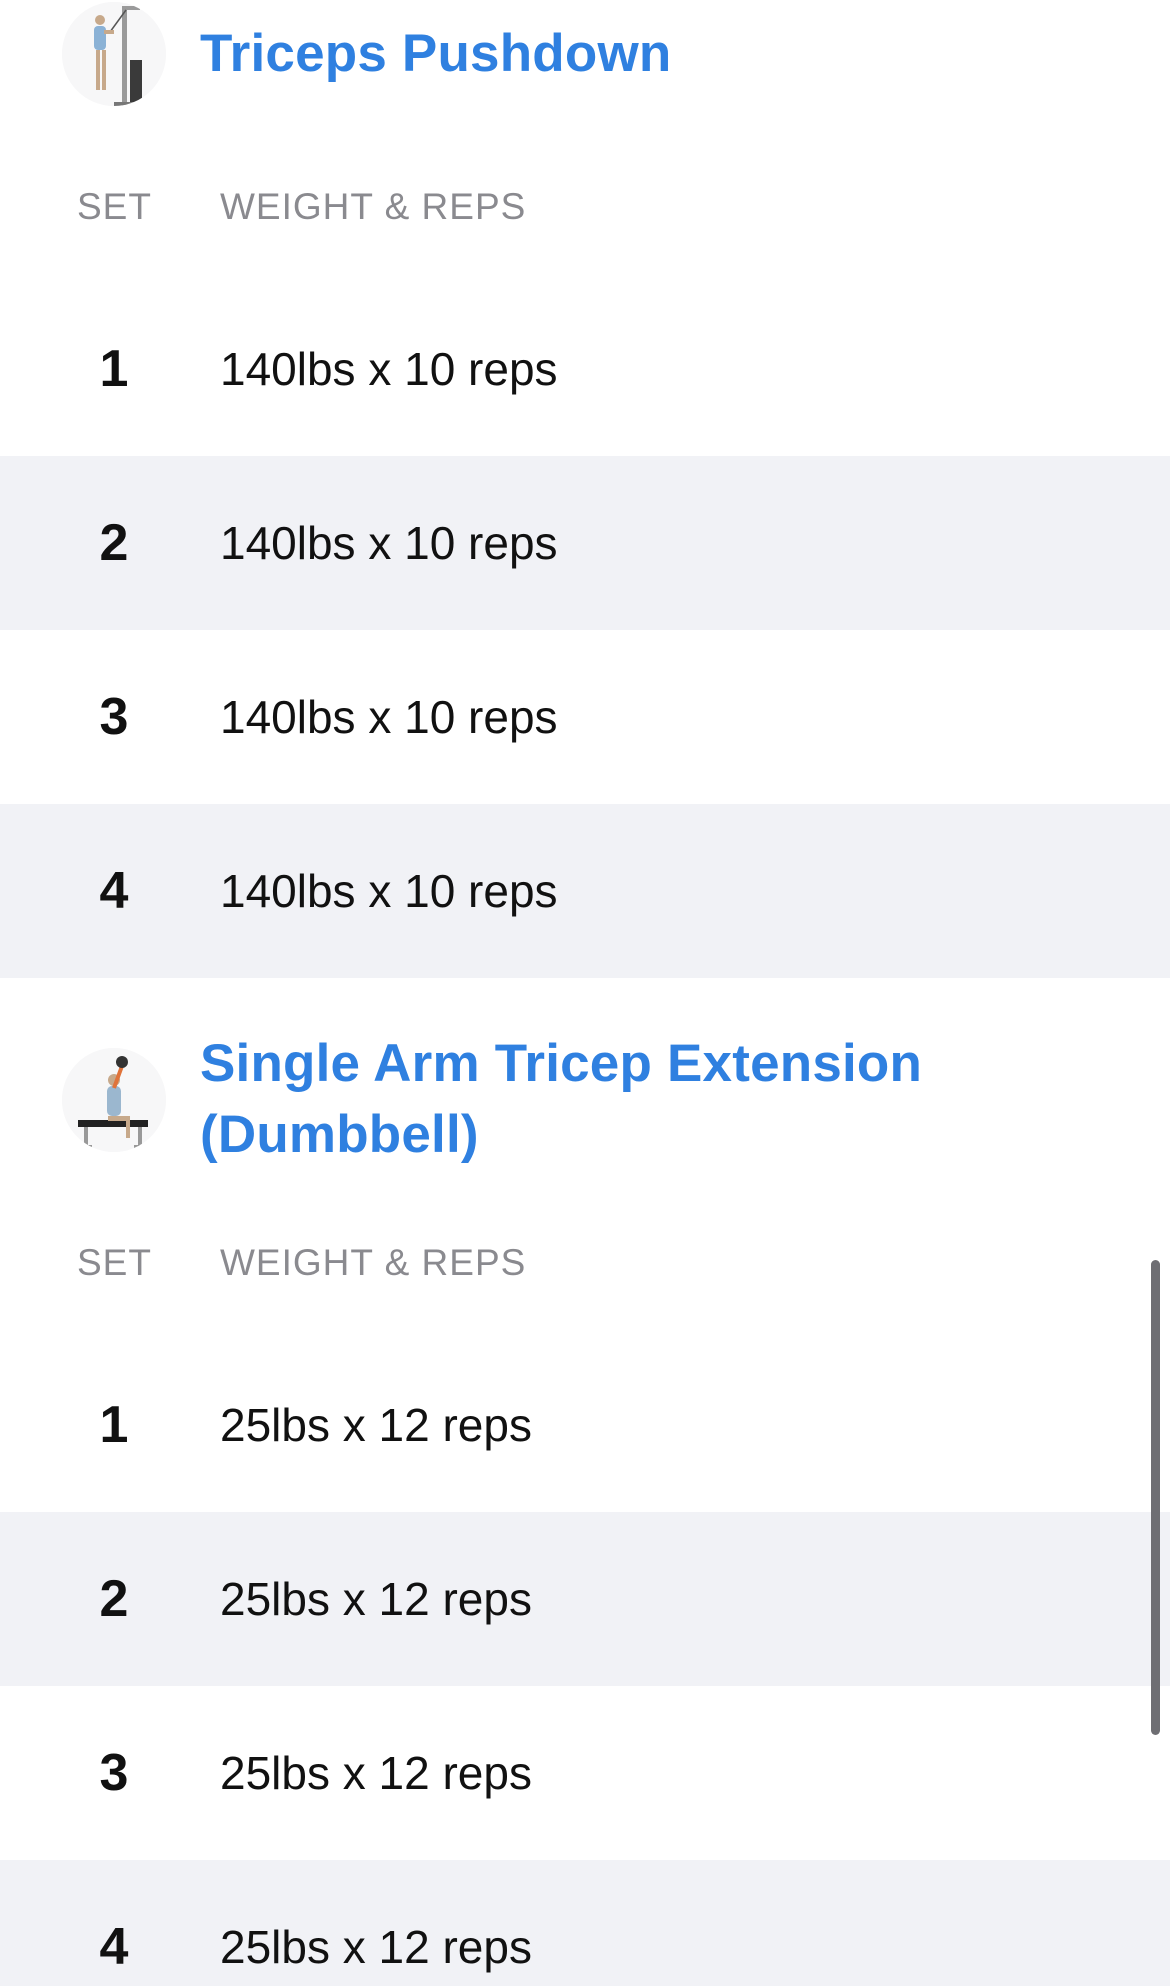  What do you see at coordinates (585, 1923) in the screenshot?
I see `set-row: 4 25lbs x 12 reps` at bounding box center [585, 1923].